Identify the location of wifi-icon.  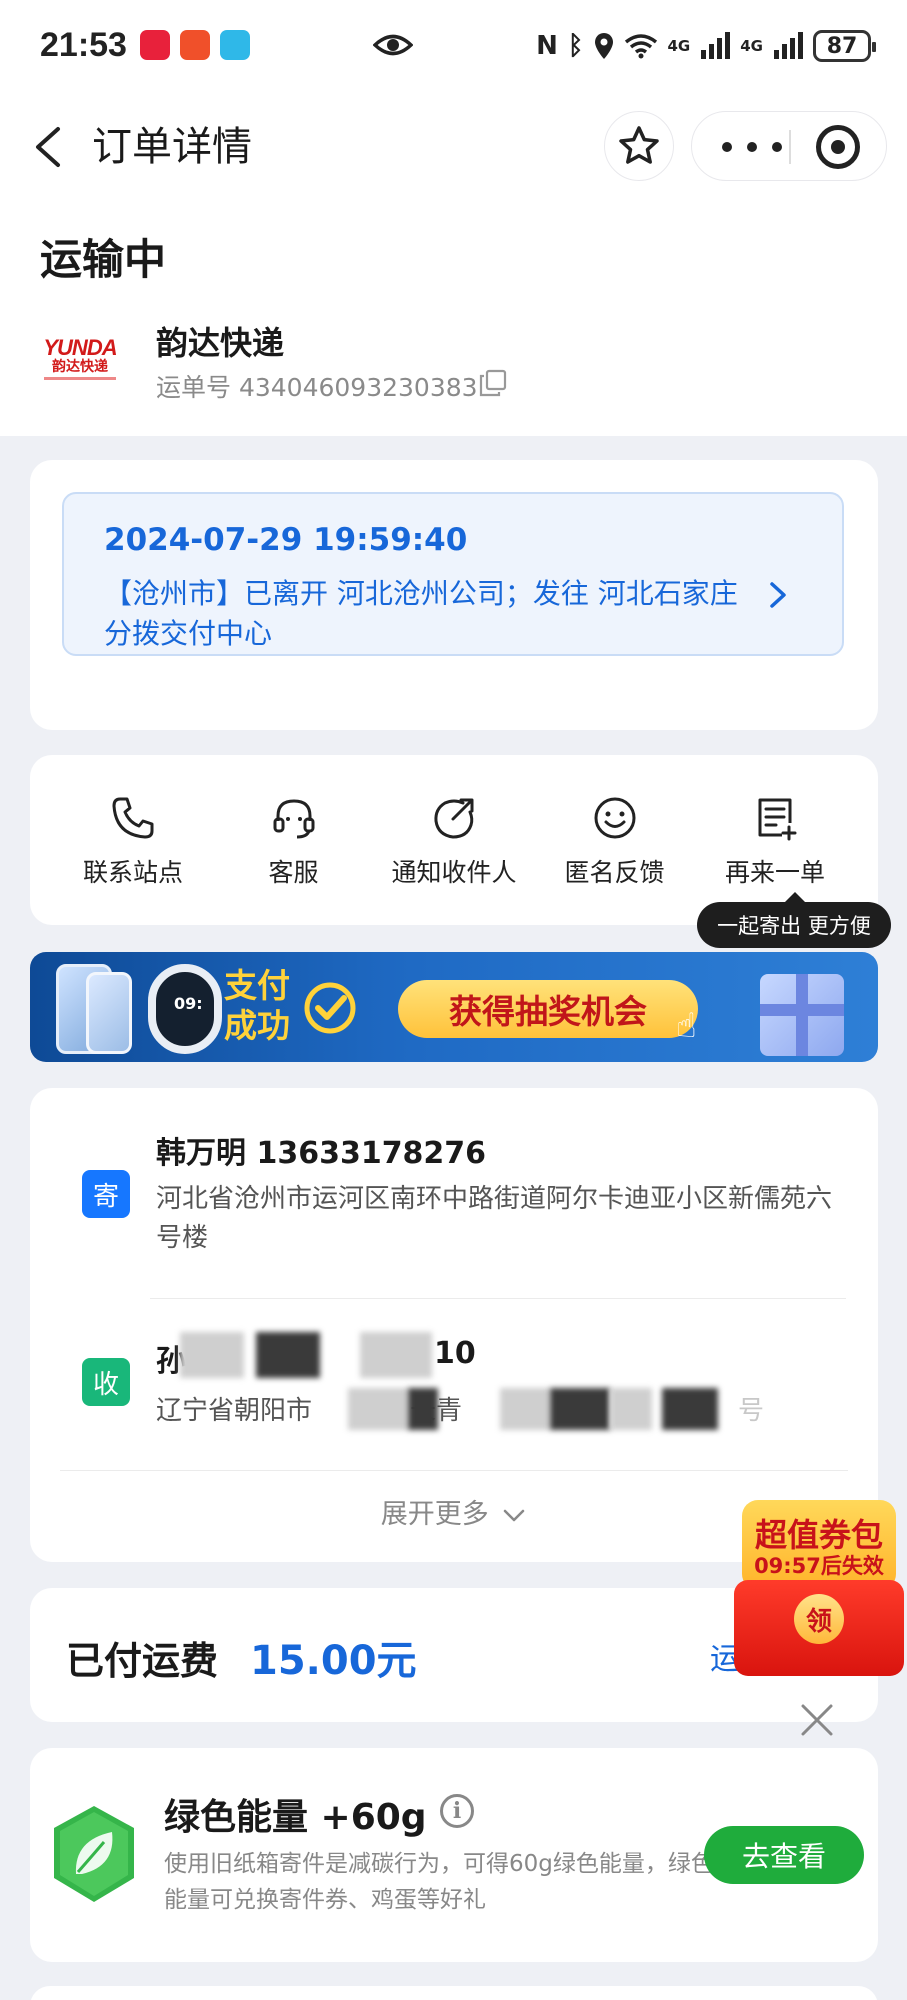
(640, 46).